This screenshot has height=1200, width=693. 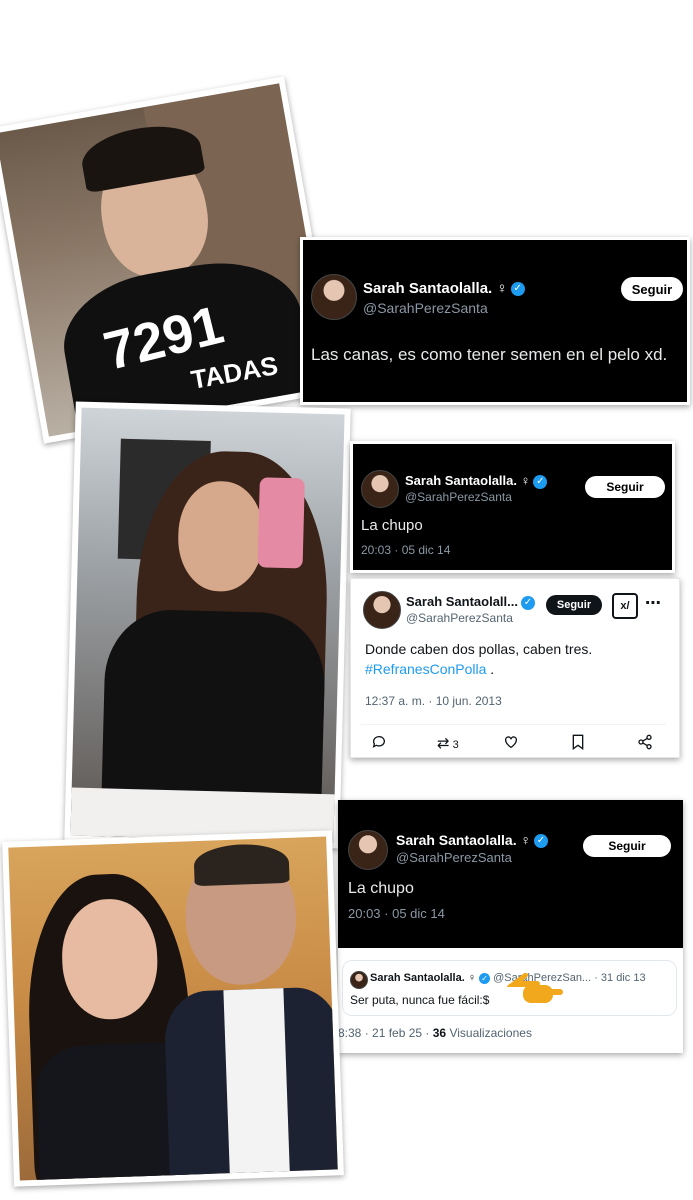 I want to click on retweet-icon: ⇄, so click(x=443, y=743).